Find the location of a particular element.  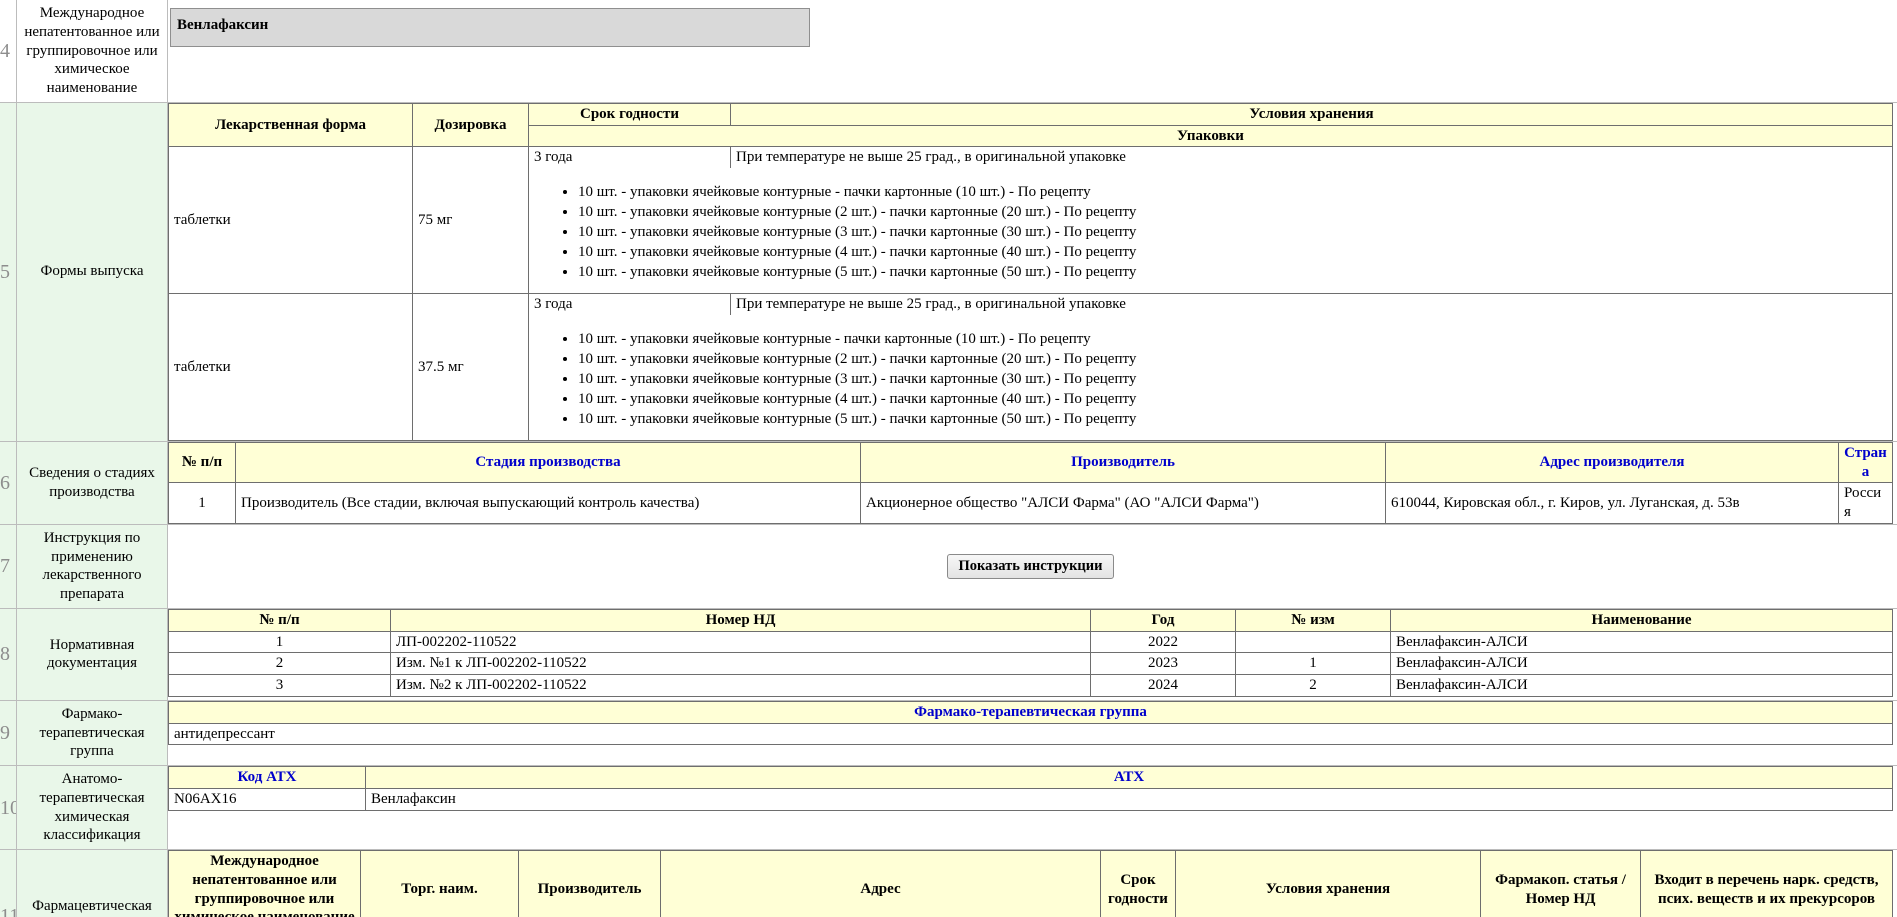

substance-trade-header: Торг. наим. is located at coordinates (439, 883).